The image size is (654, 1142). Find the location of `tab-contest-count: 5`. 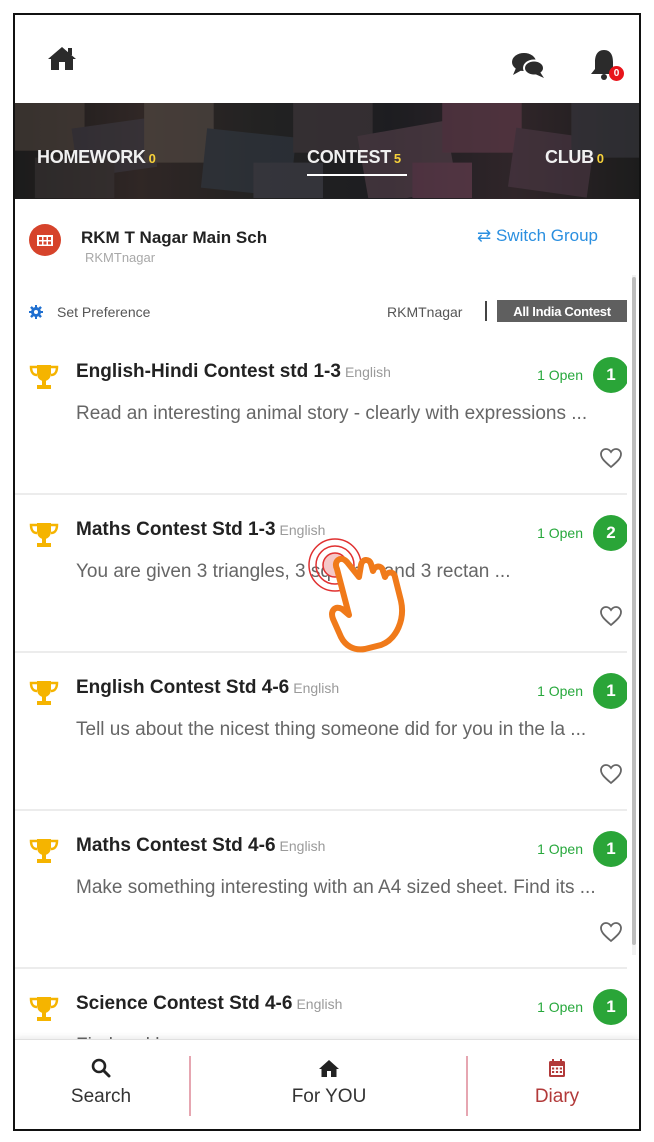

tab-contest-count: 5 is located at coordinates (397, 158).